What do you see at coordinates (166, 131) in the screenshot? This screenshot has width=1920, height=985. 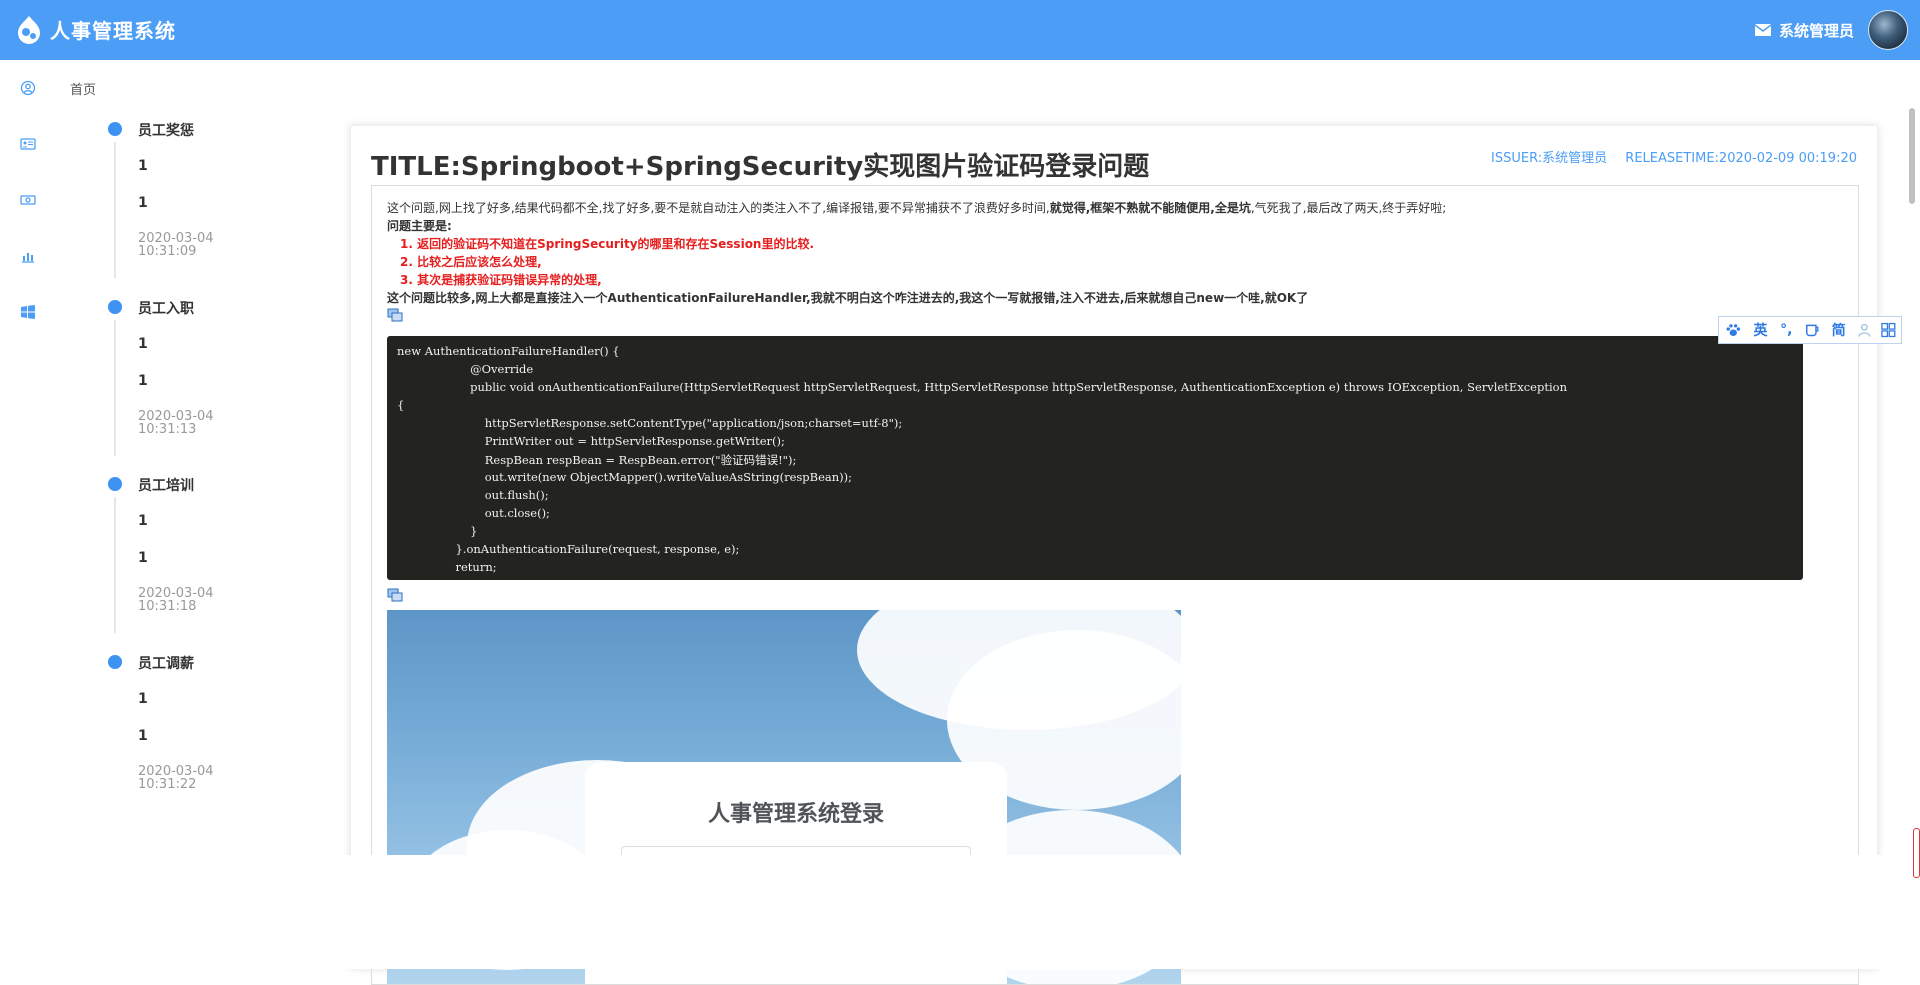 I see `timeline-title: 员工奖惩` at bounding box center [166, 131].